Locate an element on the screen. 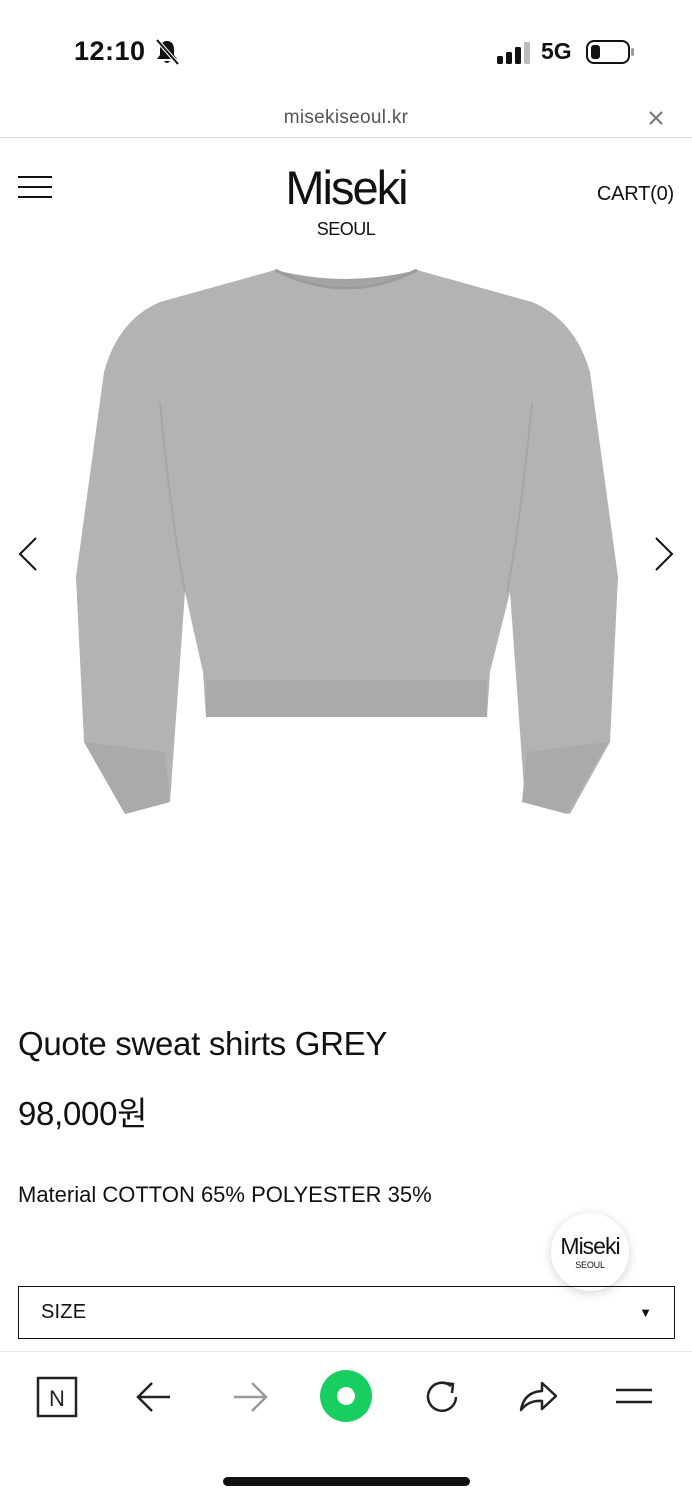 This screenshot has height=1500, width=692. share-icon is located at coordinates (538, 1397).